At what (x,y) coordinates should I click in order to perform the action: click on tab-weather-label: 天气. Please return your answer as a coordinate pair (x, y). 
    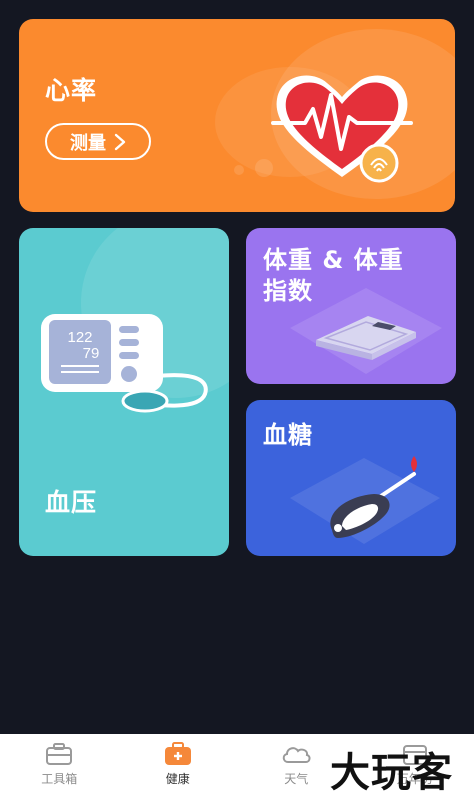
    Looking at the image, I should click on (296, 779).